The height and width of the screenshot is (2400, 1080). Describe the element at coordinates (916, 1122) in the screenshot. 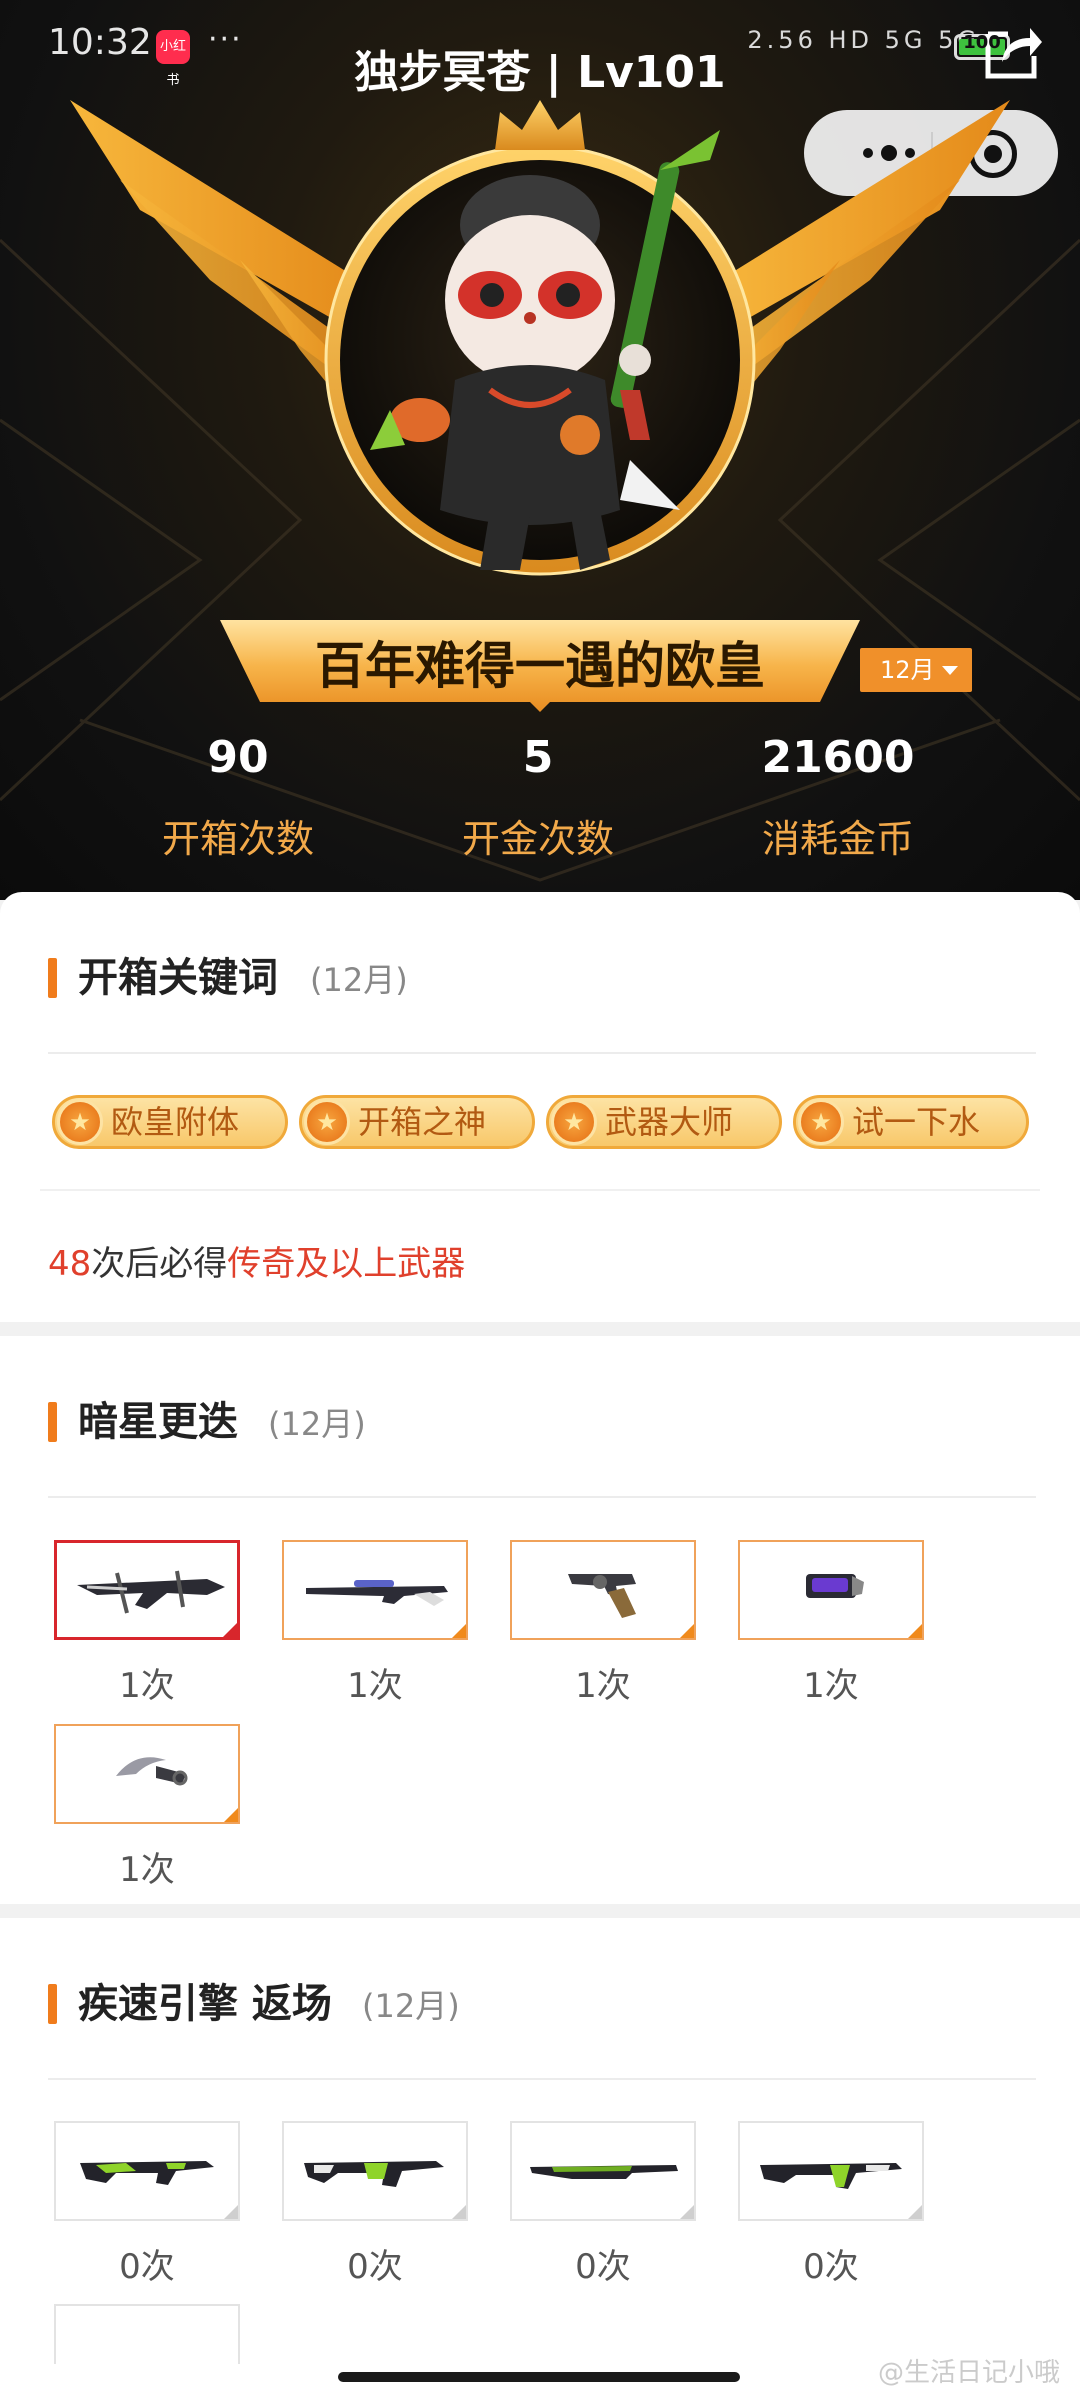

I see `keyword-label: 试一下水` at that location.